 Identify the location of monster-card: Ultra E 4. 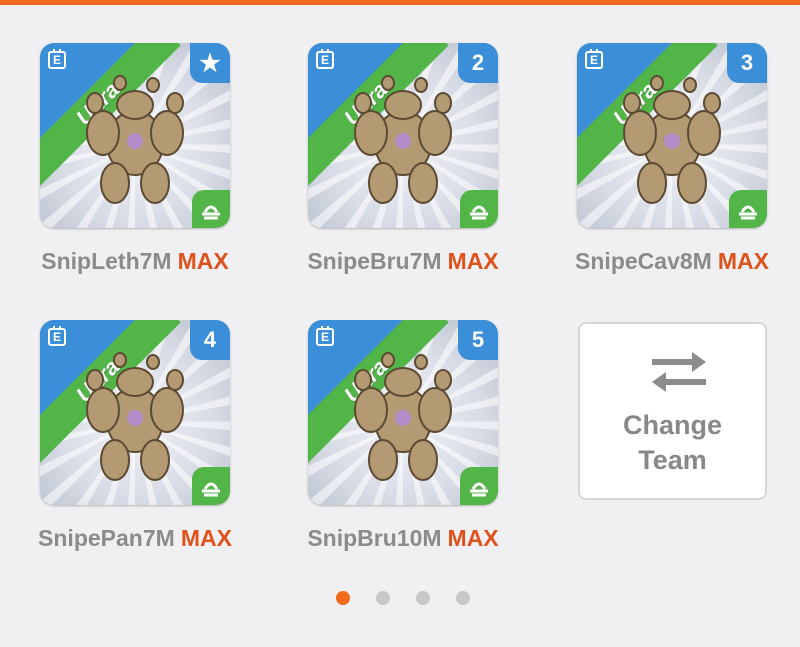
(135, 412).